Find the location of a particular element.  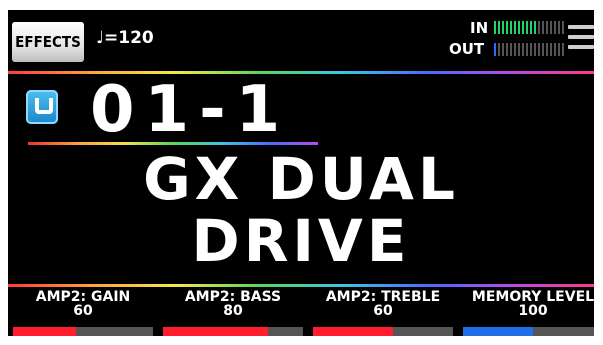

patch-name-line2: DRIVE is located at coordinates (301, 241).